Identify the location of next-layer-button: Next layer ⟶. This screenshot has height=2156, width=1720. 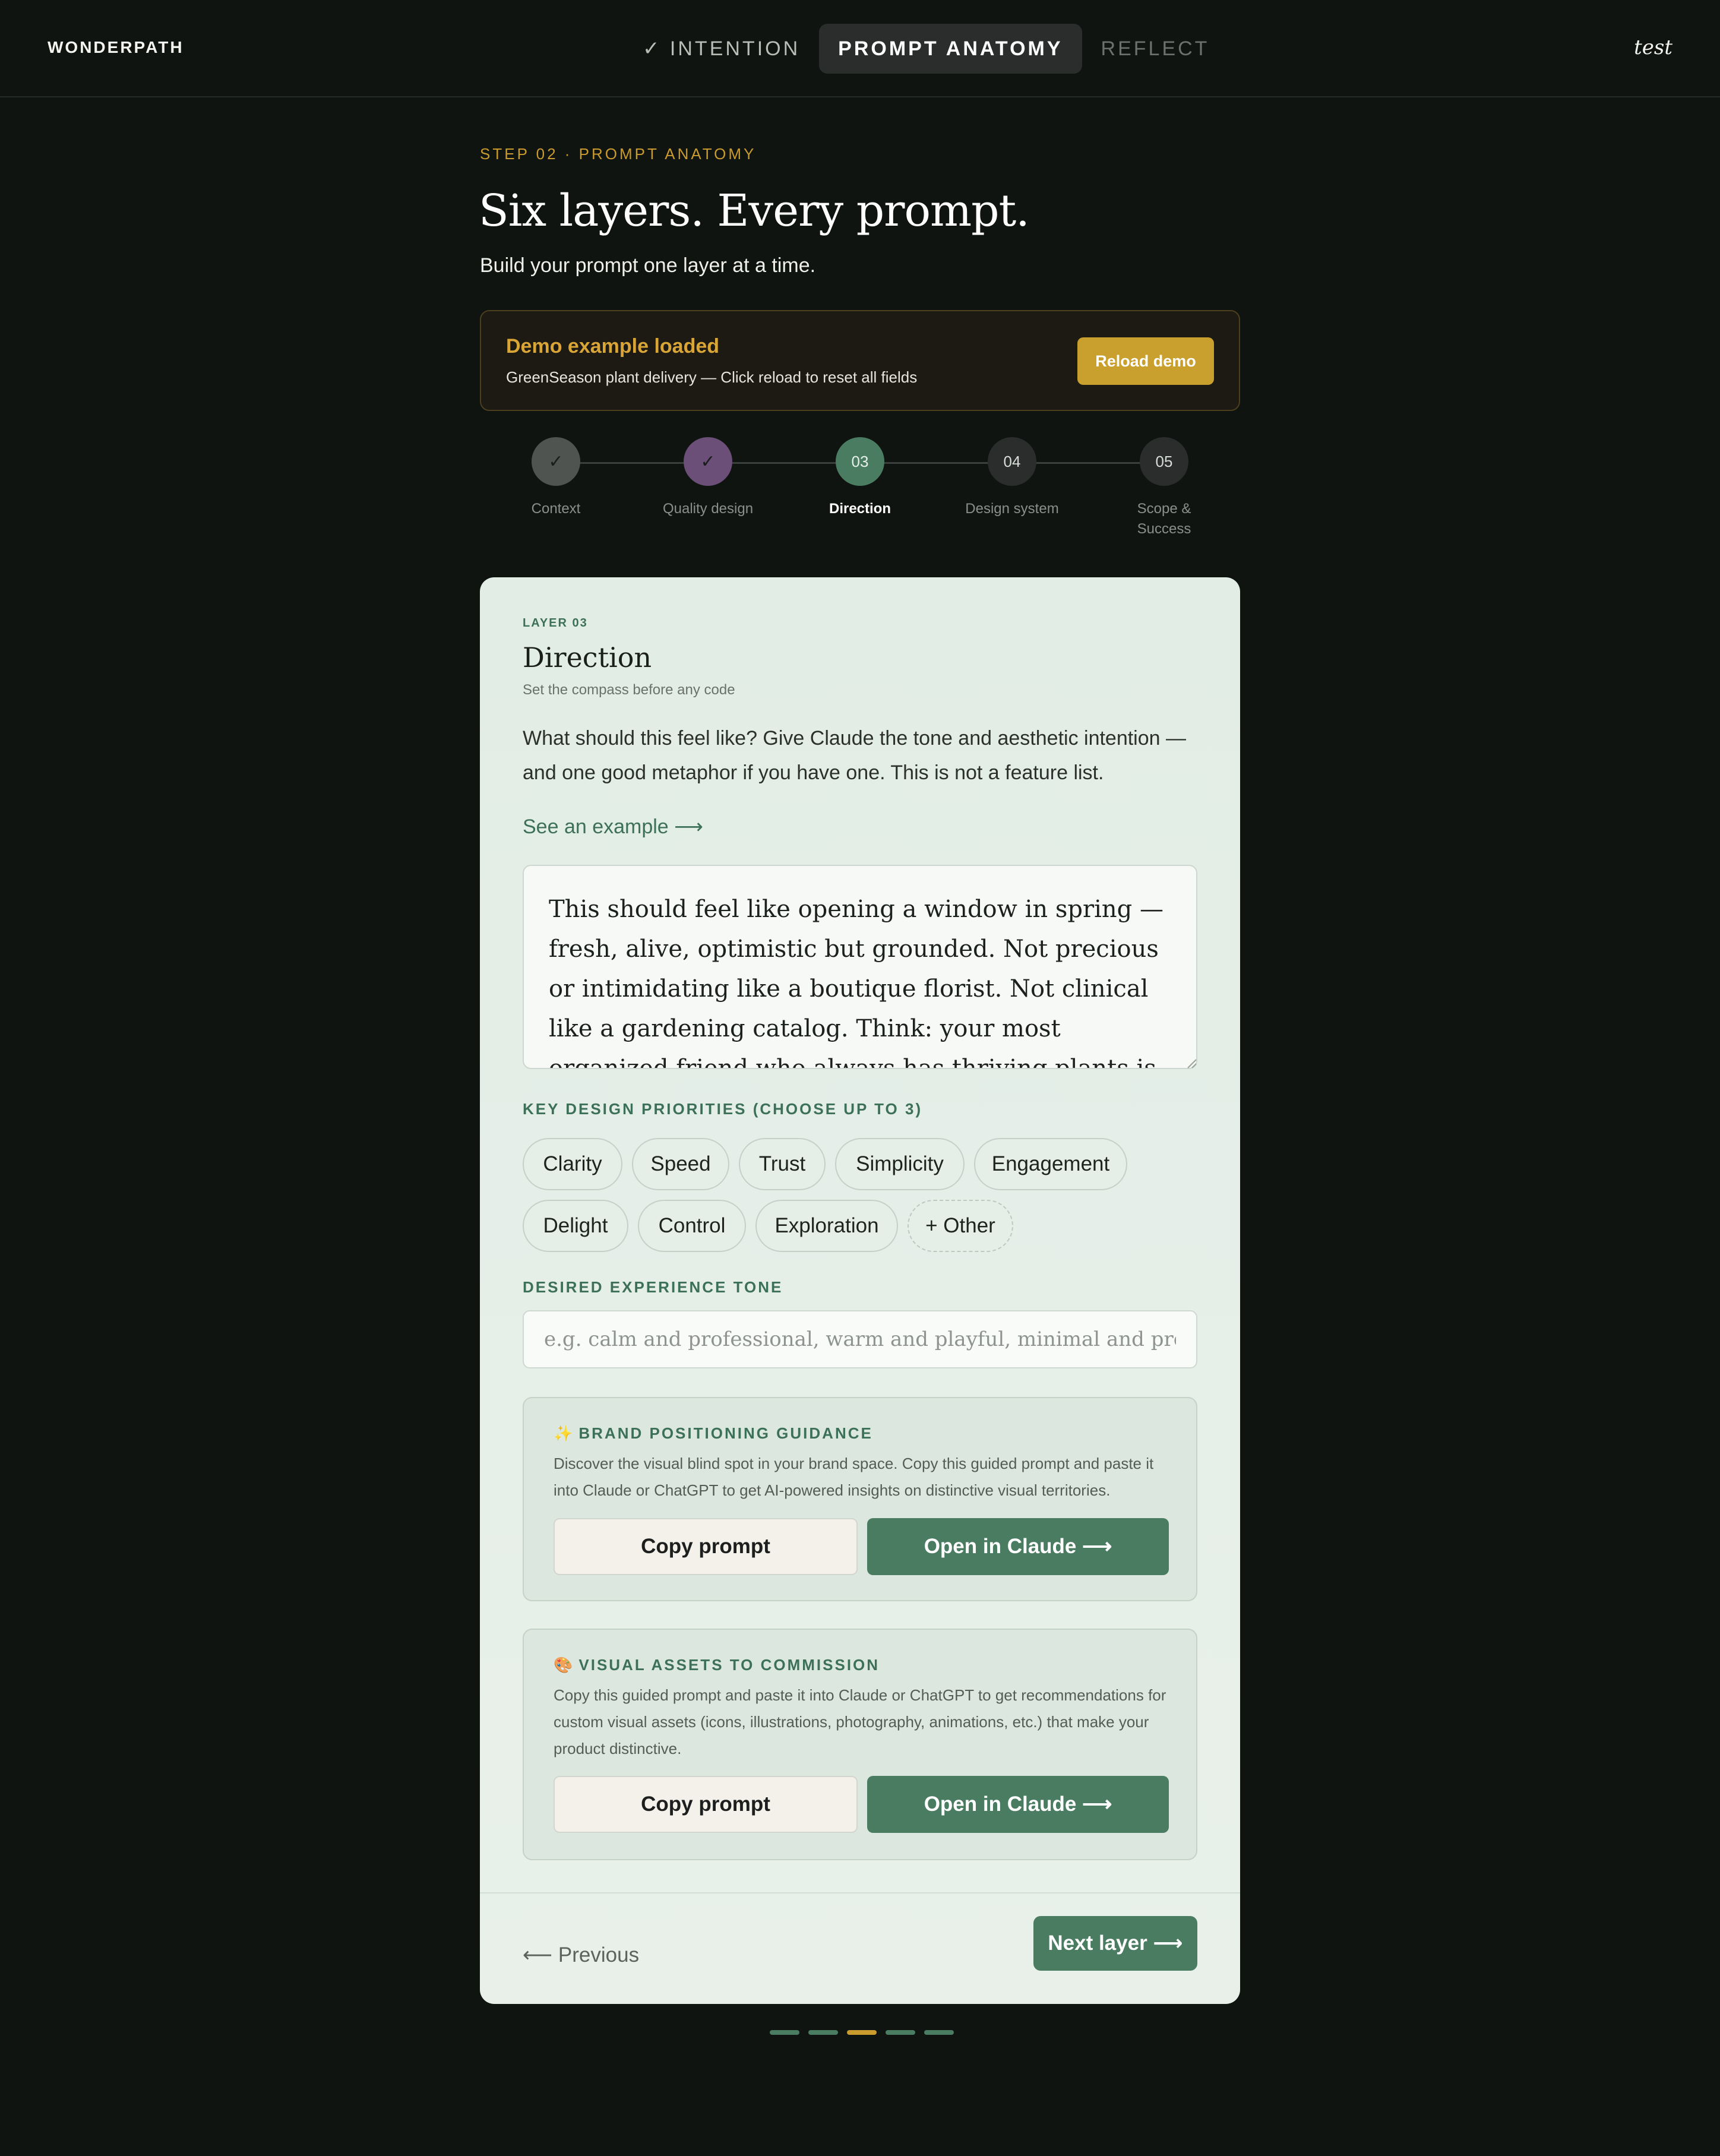
(1115, 1944).